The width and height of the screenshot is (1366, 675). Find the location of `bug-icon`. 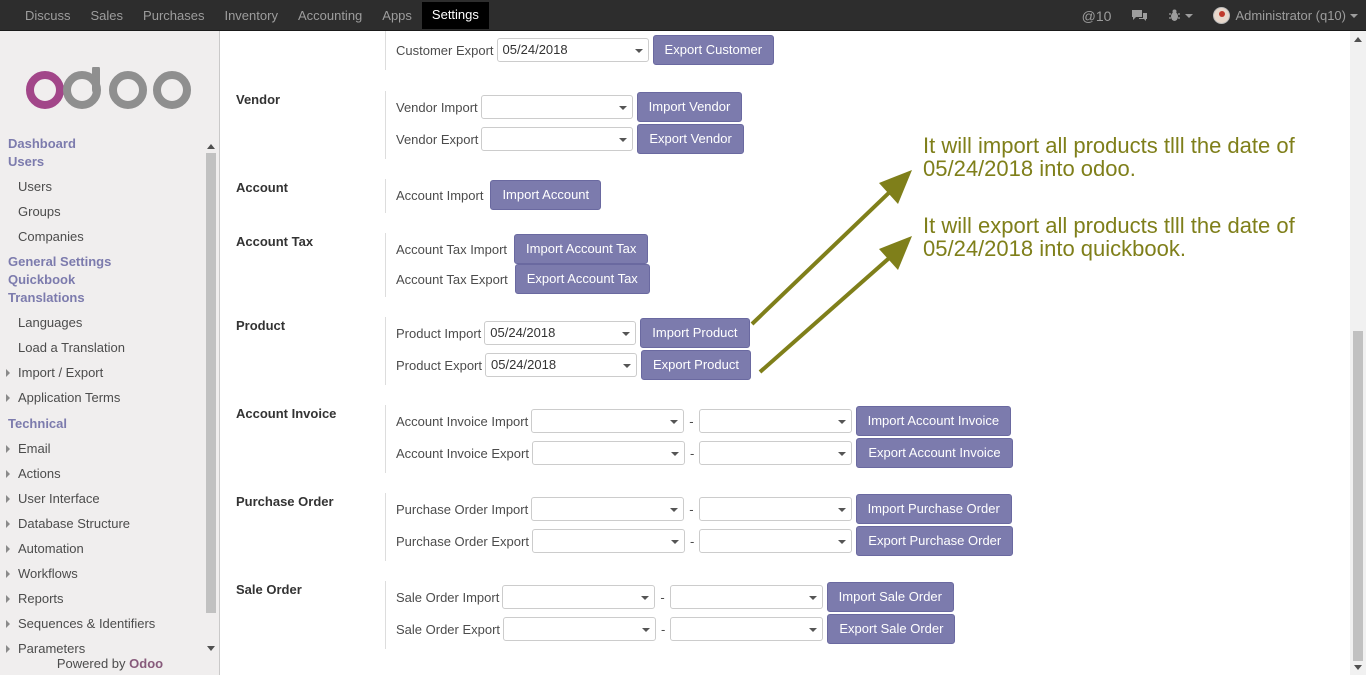

bug-icon is located at coordinates (1175, 15).